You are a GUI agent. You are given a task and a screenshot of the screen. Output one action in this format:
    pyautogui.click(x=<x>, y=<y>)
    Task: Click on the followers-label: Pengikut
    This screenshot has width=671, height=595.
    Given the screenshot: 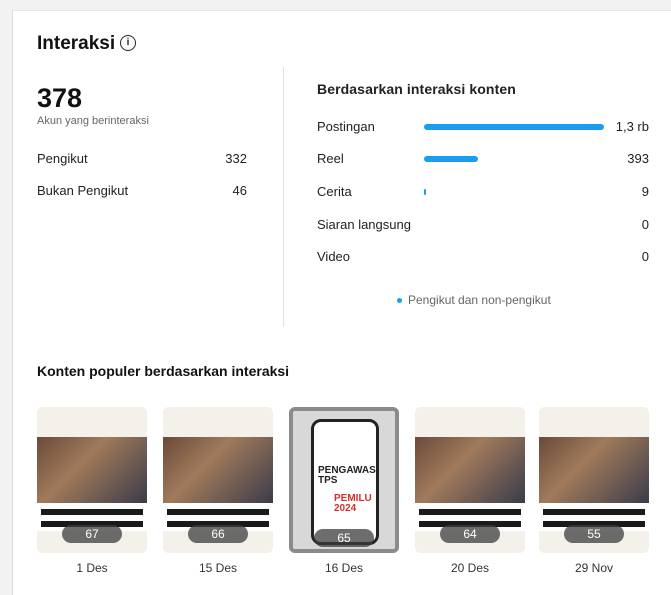 What is the action you would take?
    pyautogui.click(x=62, y=158)
    